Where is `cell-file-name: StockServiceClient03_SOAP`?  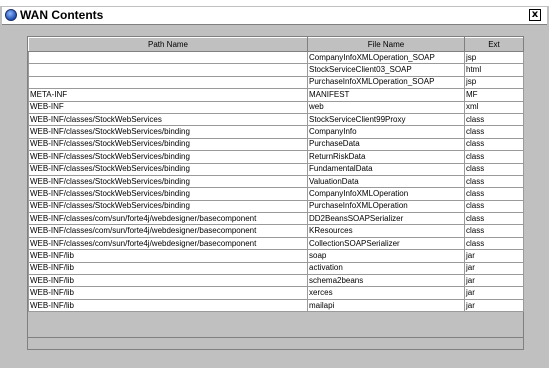
cell-file-name: StockServiceClient03_SOAP is located at coordinates (386, 70).